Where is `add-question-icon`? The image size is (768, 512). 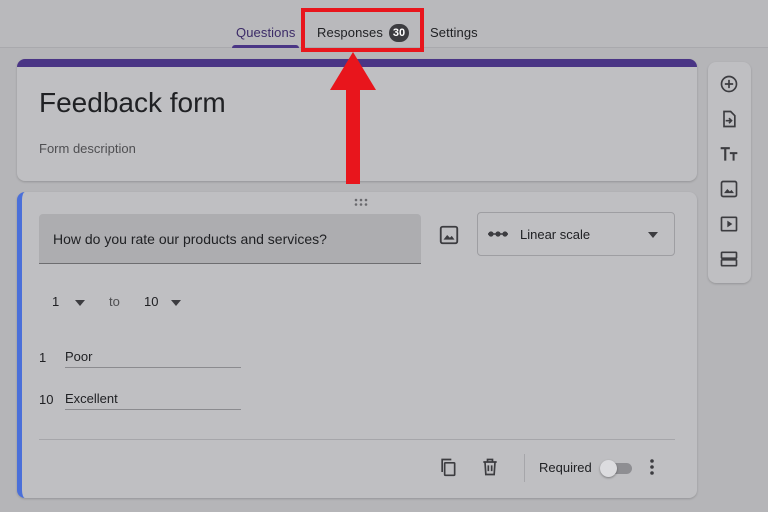 add-question-icon is located at coordinates (729, 84).